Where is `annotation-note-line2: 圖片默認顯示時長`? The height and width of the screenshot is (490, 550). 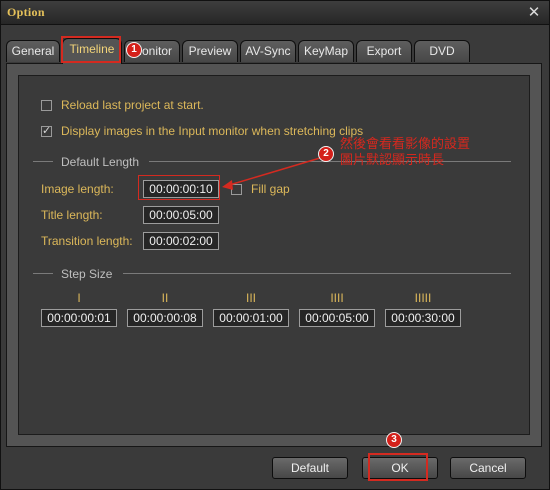
annotation-note-line2: 圖片默認顯示時長 is located at coordinates (392, 159).